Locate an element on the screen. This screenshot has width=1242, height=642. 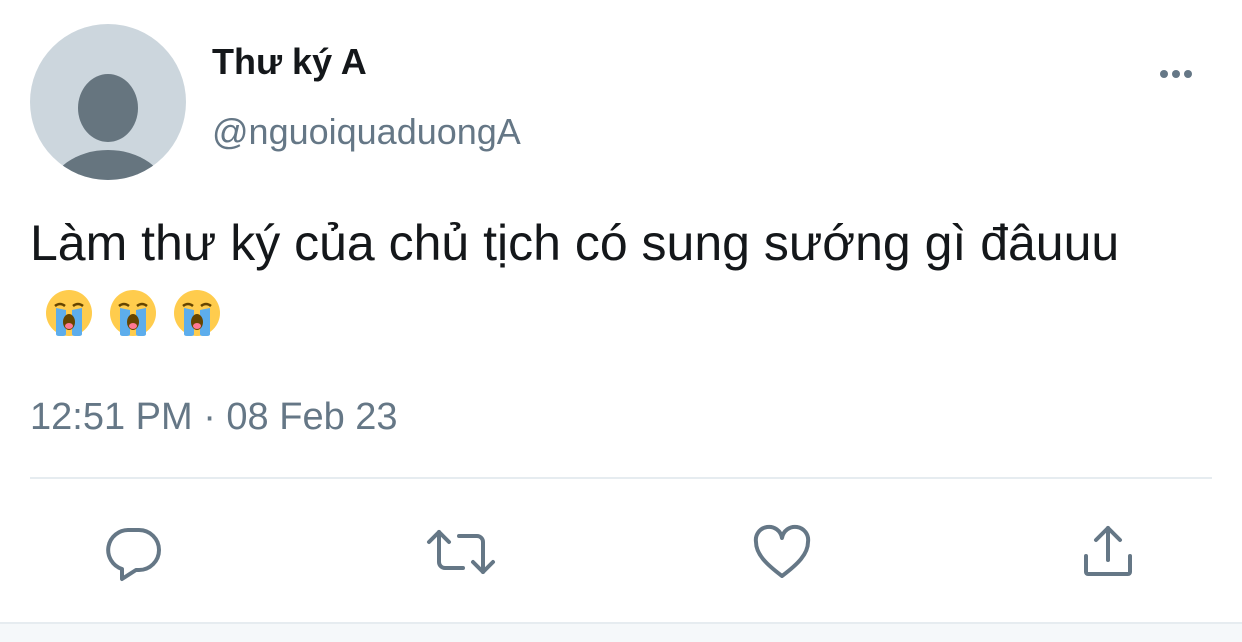
share-icon is located at coordinates (1108, 551).